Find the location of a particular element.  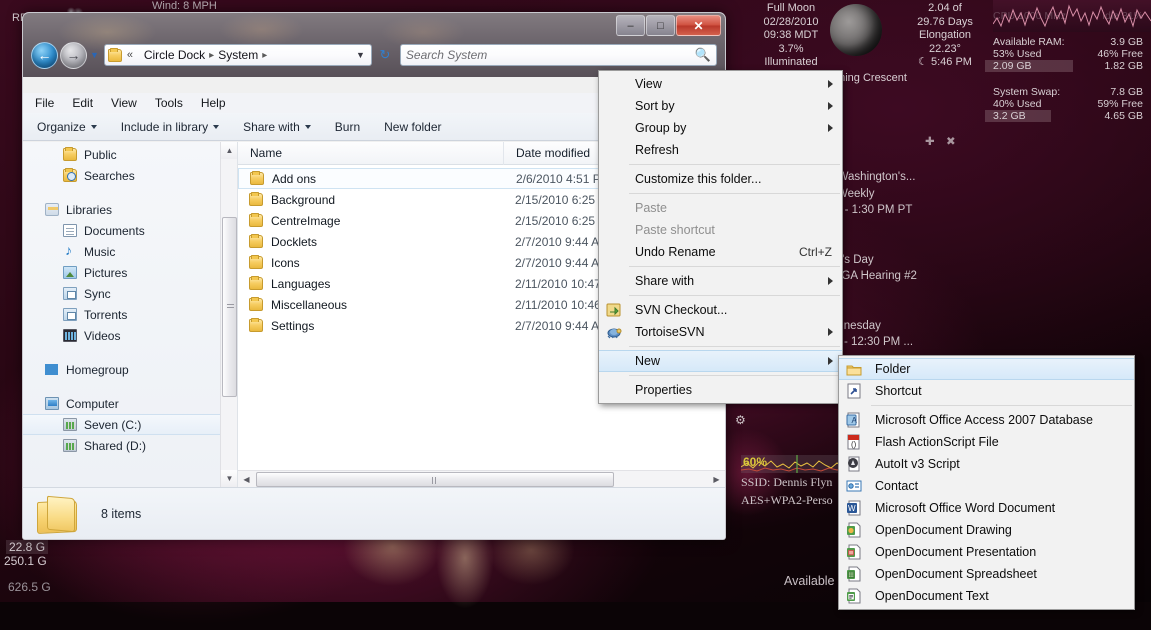

submenu-item-label: AutoIt v3 Script is located at coordinates (917, 464).